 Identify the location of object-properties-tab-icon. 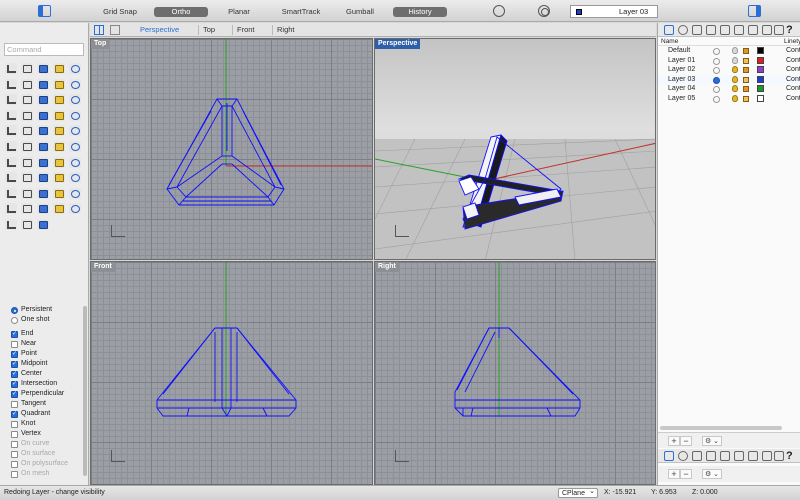
(711, 30).